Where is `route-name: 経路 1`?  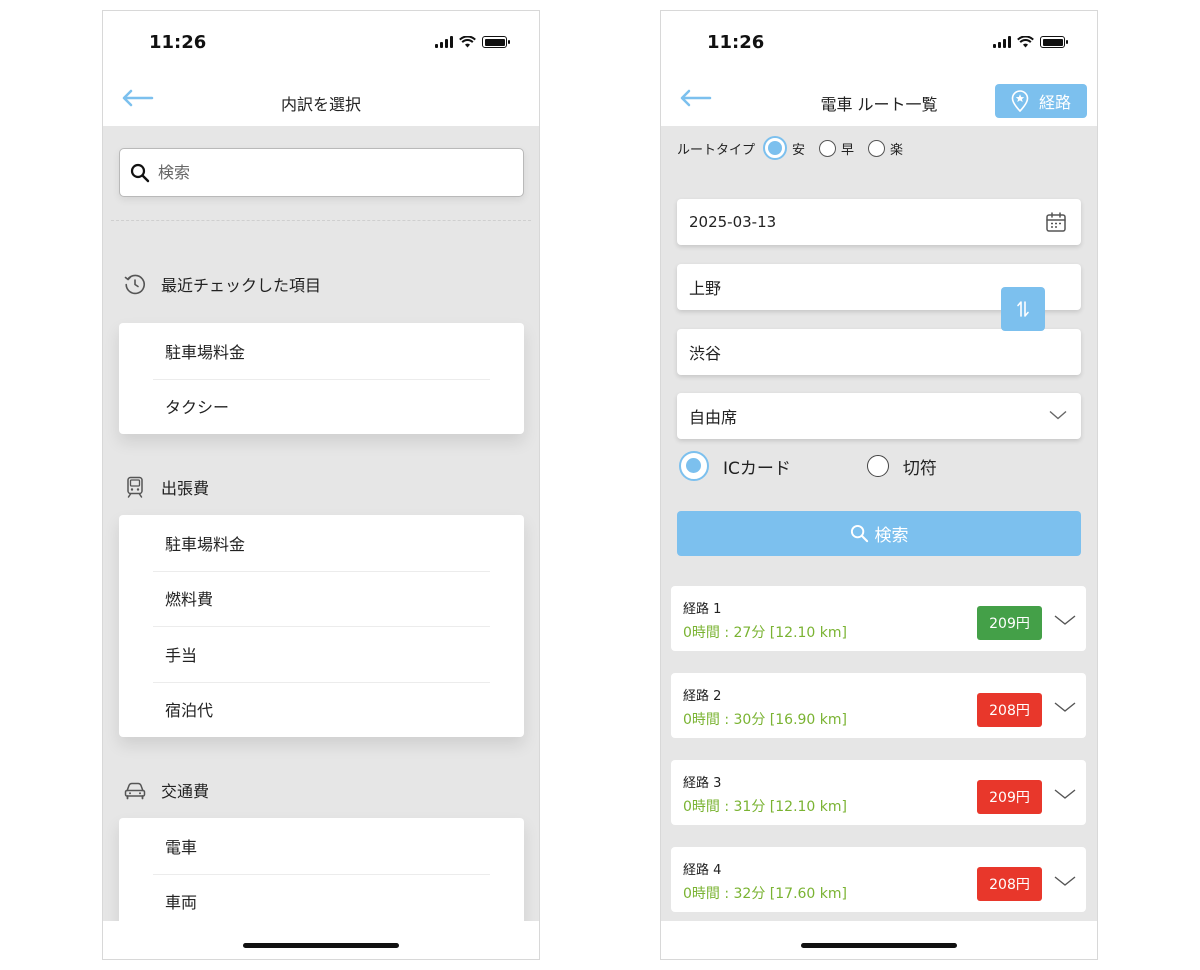
route-name: 経路 1 is located at coordinates (702, 609).